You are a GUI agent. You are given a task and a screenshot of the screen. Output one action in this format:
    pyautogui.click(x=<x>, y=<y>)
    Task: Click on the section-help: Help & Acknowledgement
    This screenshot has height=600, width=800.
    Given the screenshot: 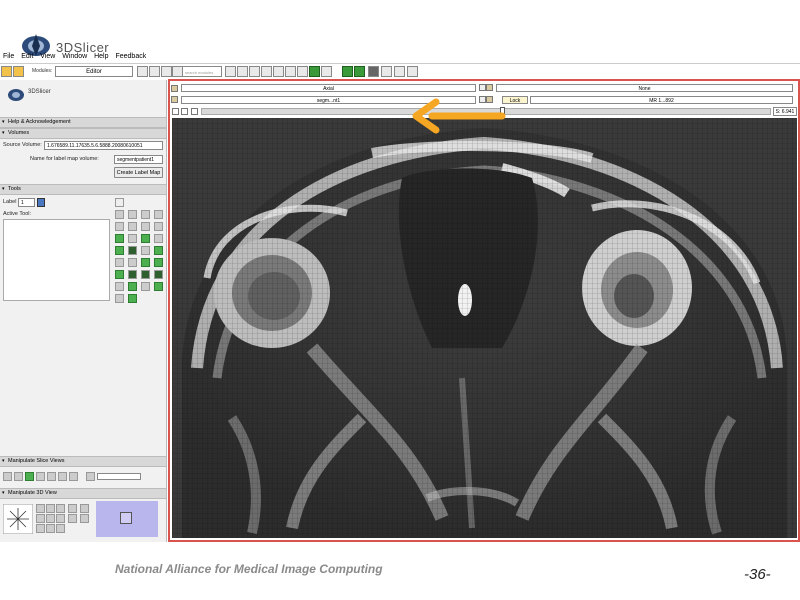 What is the action you would take?
    pyautogui.click(x=83, y=122)
    